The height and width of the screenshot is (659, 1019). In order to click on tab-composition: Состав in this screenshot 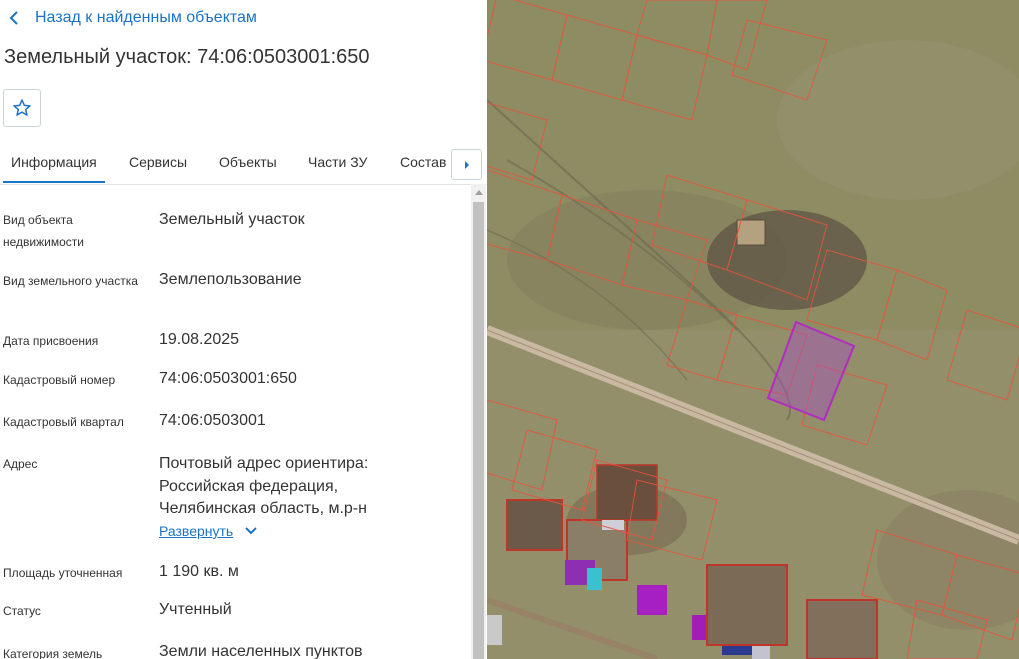, I will do `click(423, 162)`.